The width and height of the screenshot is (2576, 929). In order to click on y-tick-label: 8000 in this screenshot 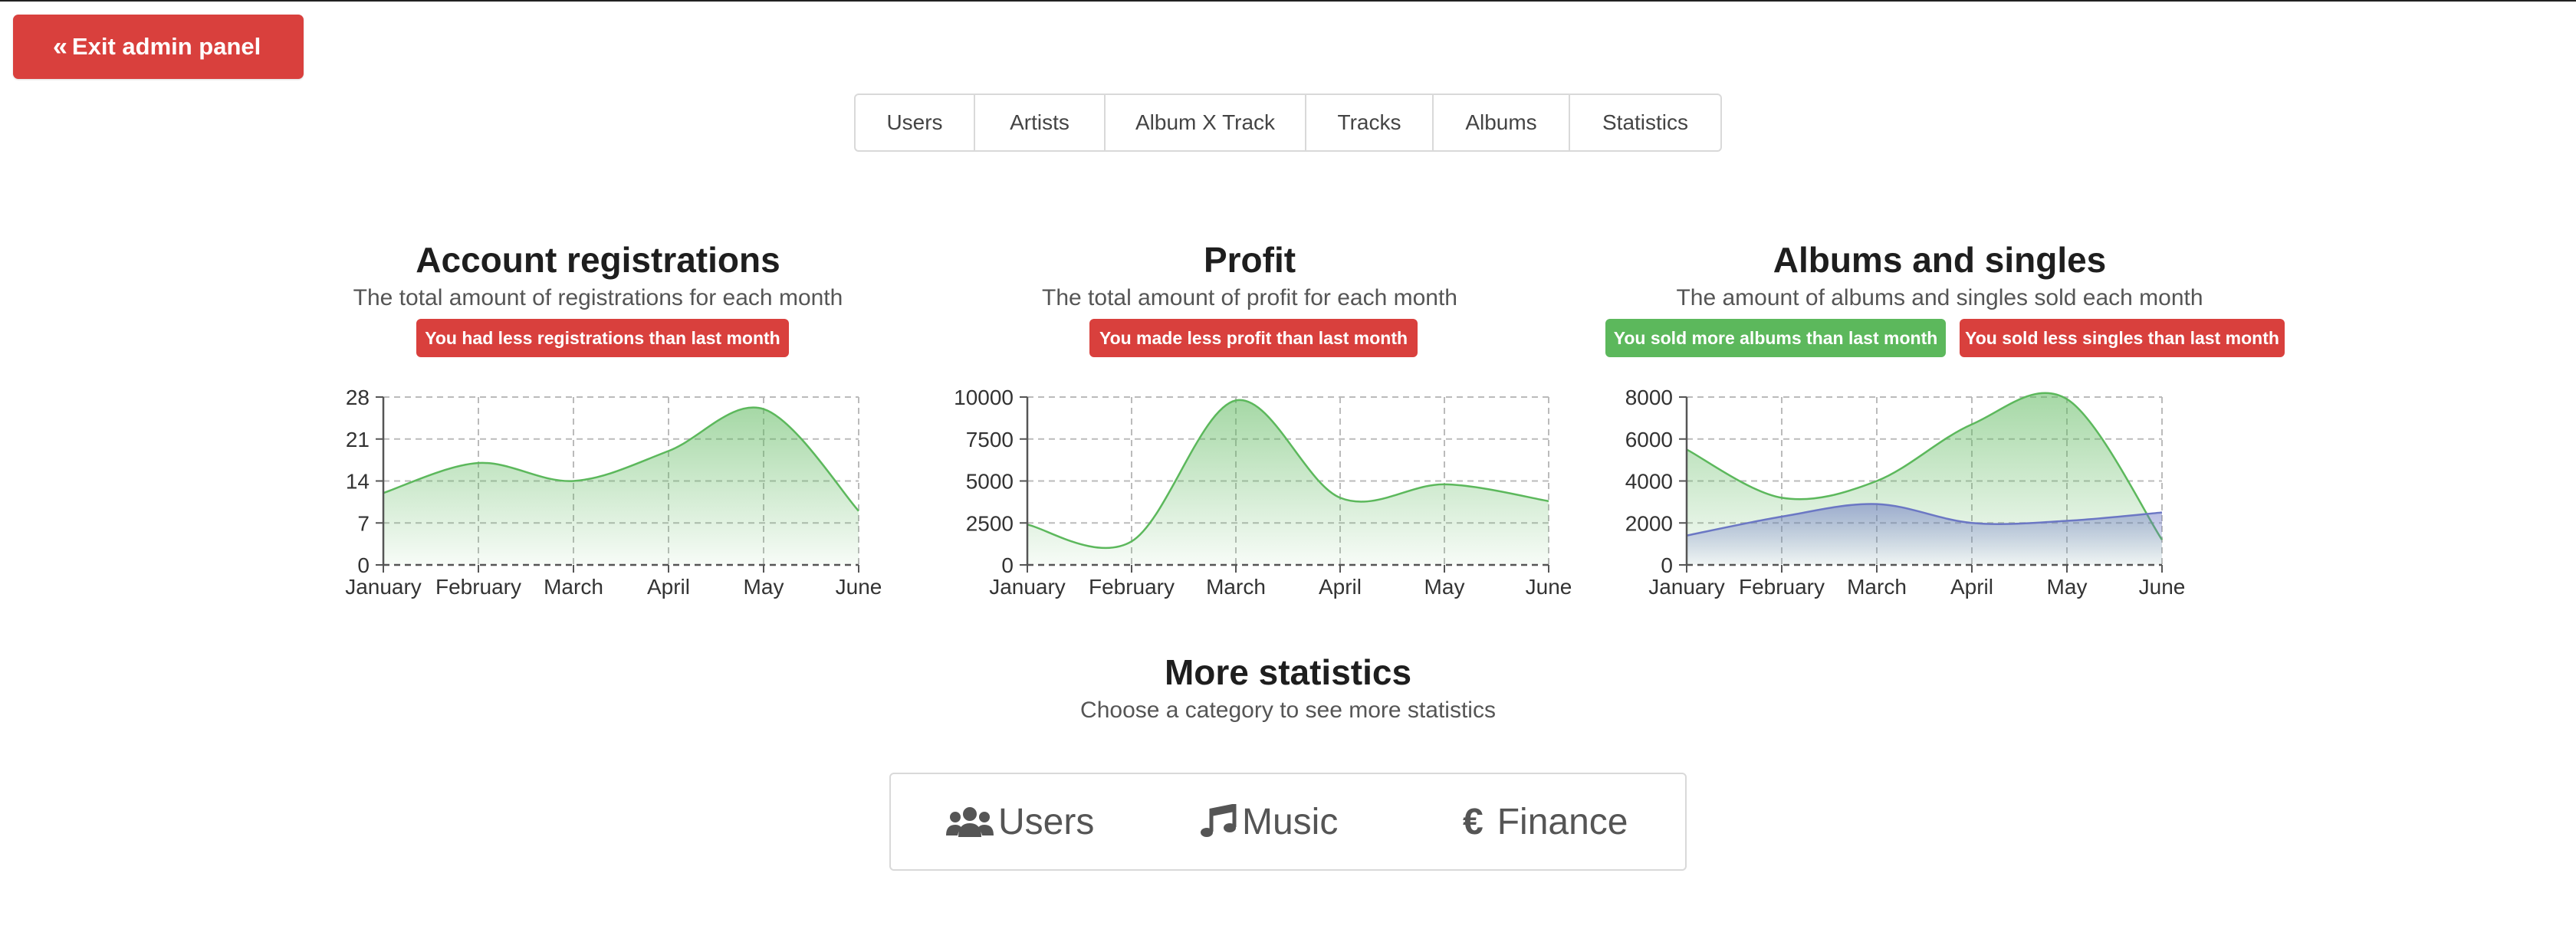, I will do `click(1649, 397)`.